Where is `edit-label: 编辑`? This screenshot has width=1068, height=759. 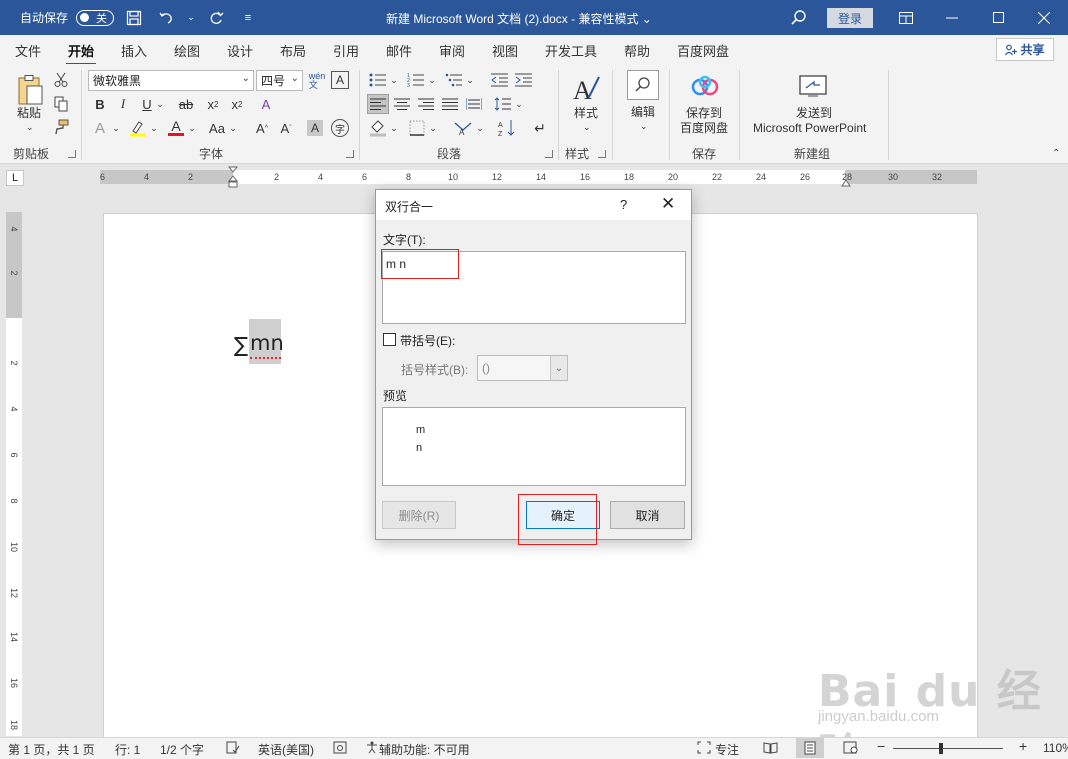
edit-label: 编辑 is located at coordinates (643, 112).